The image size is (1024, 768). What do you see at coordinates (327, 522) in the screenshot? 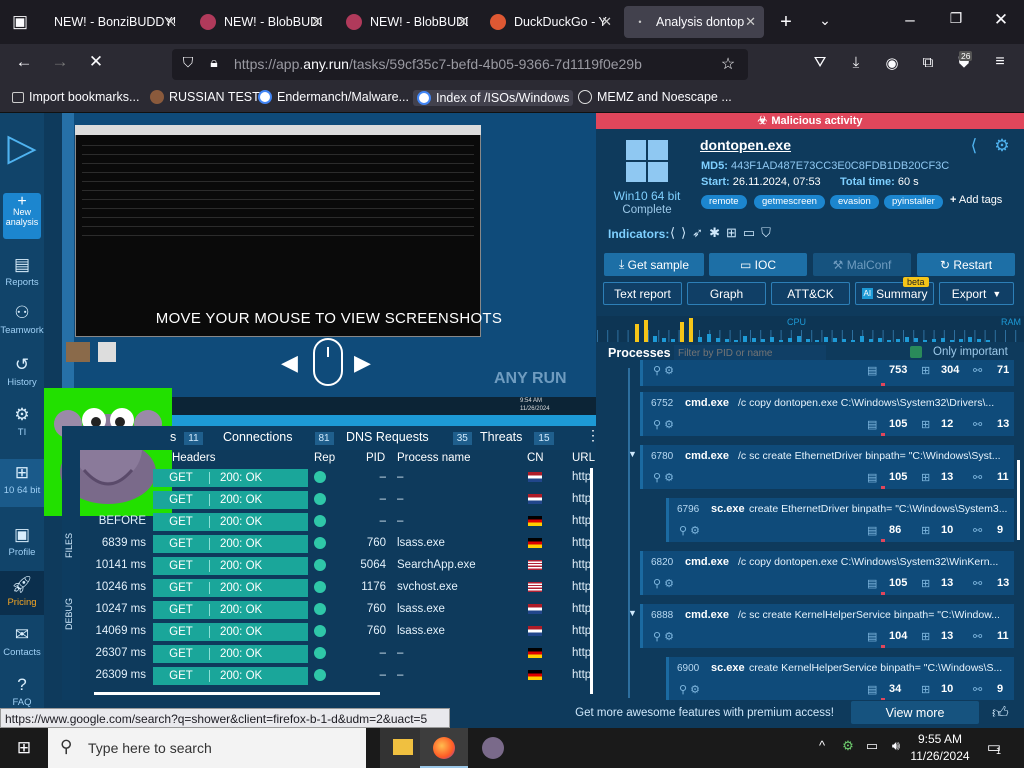
I see `table-row: BEFORE GET 200: OK – – http` at bounding box center [327, 522].